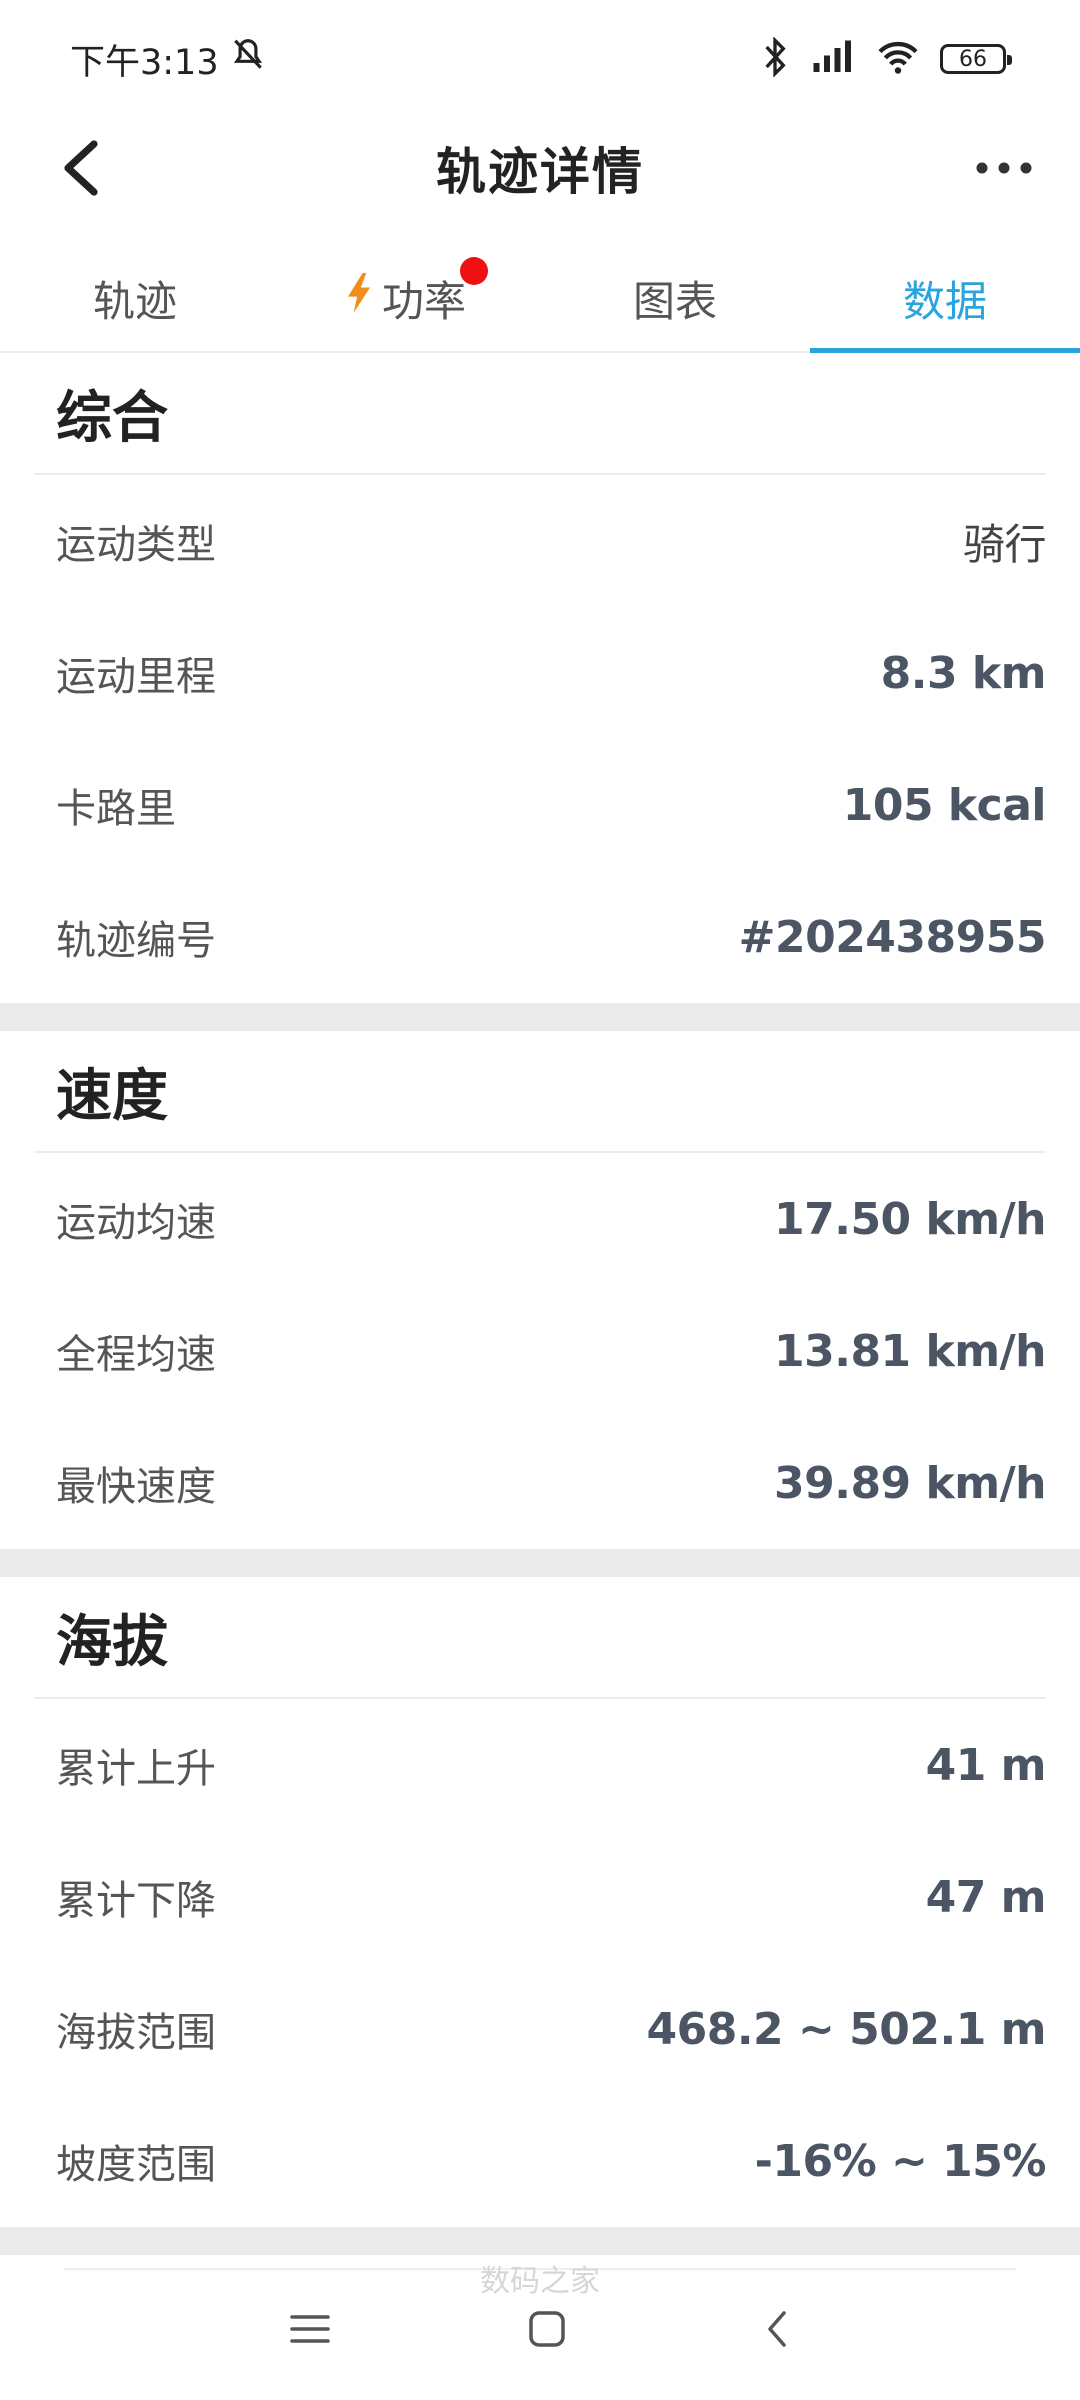 The width and height of the screenshot is (1080, 2400). What do you see at coordinates (986, 1765) in the screenshot?
I see `row-value: 41 m` at bounding box center [986, 1765].